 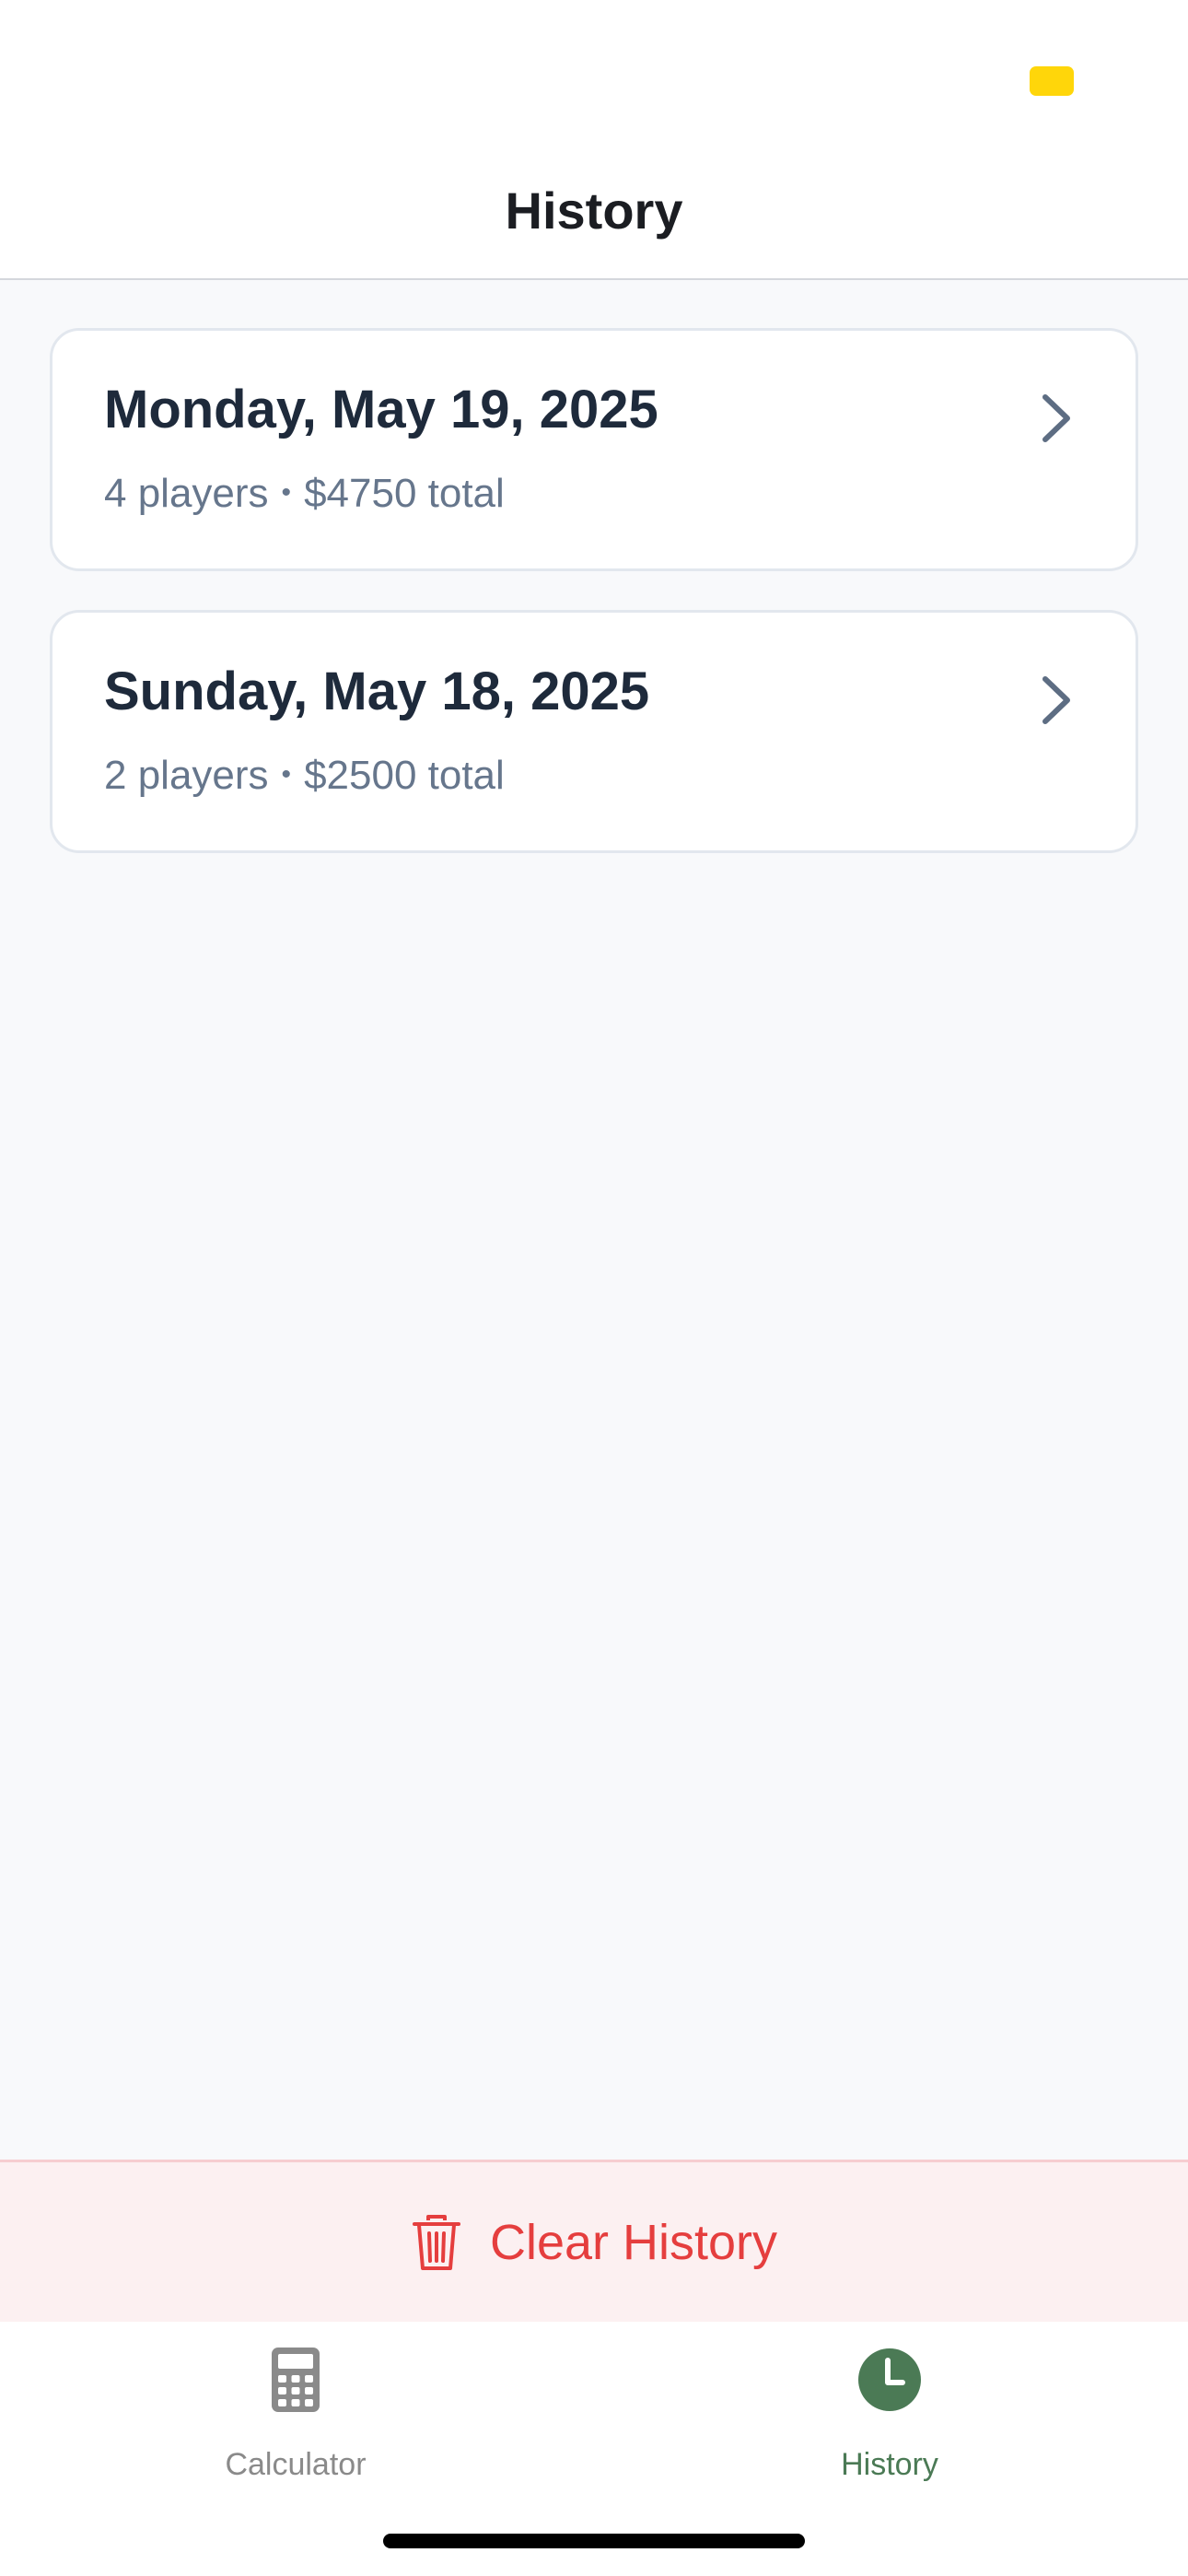 I want to click on status-bar, so click(x=594, y=78).